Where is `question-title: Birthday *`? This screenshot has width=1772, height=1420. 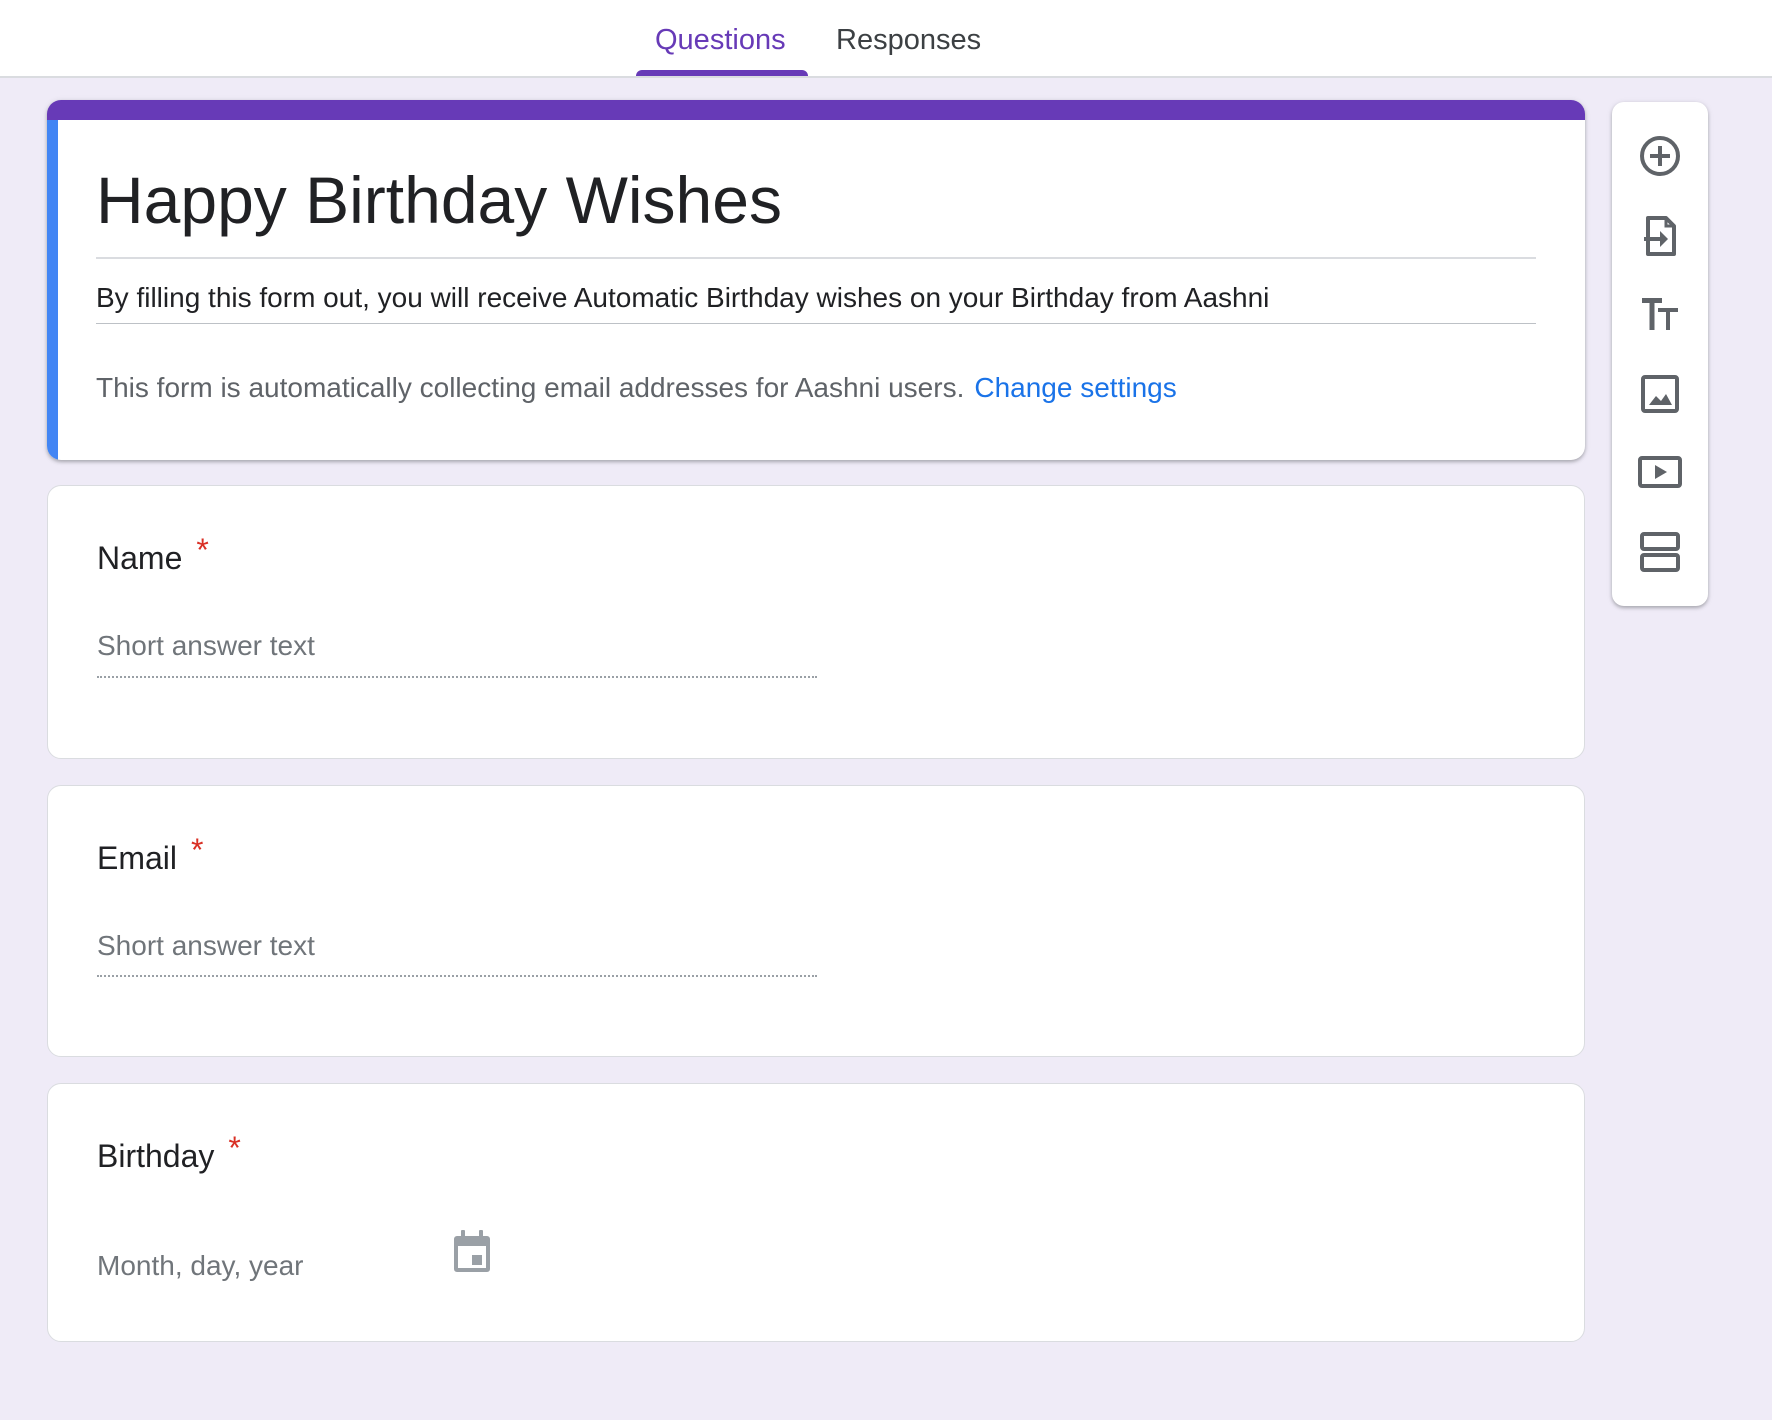 question-title: Birthday * is located at coordinates (169, 1153).